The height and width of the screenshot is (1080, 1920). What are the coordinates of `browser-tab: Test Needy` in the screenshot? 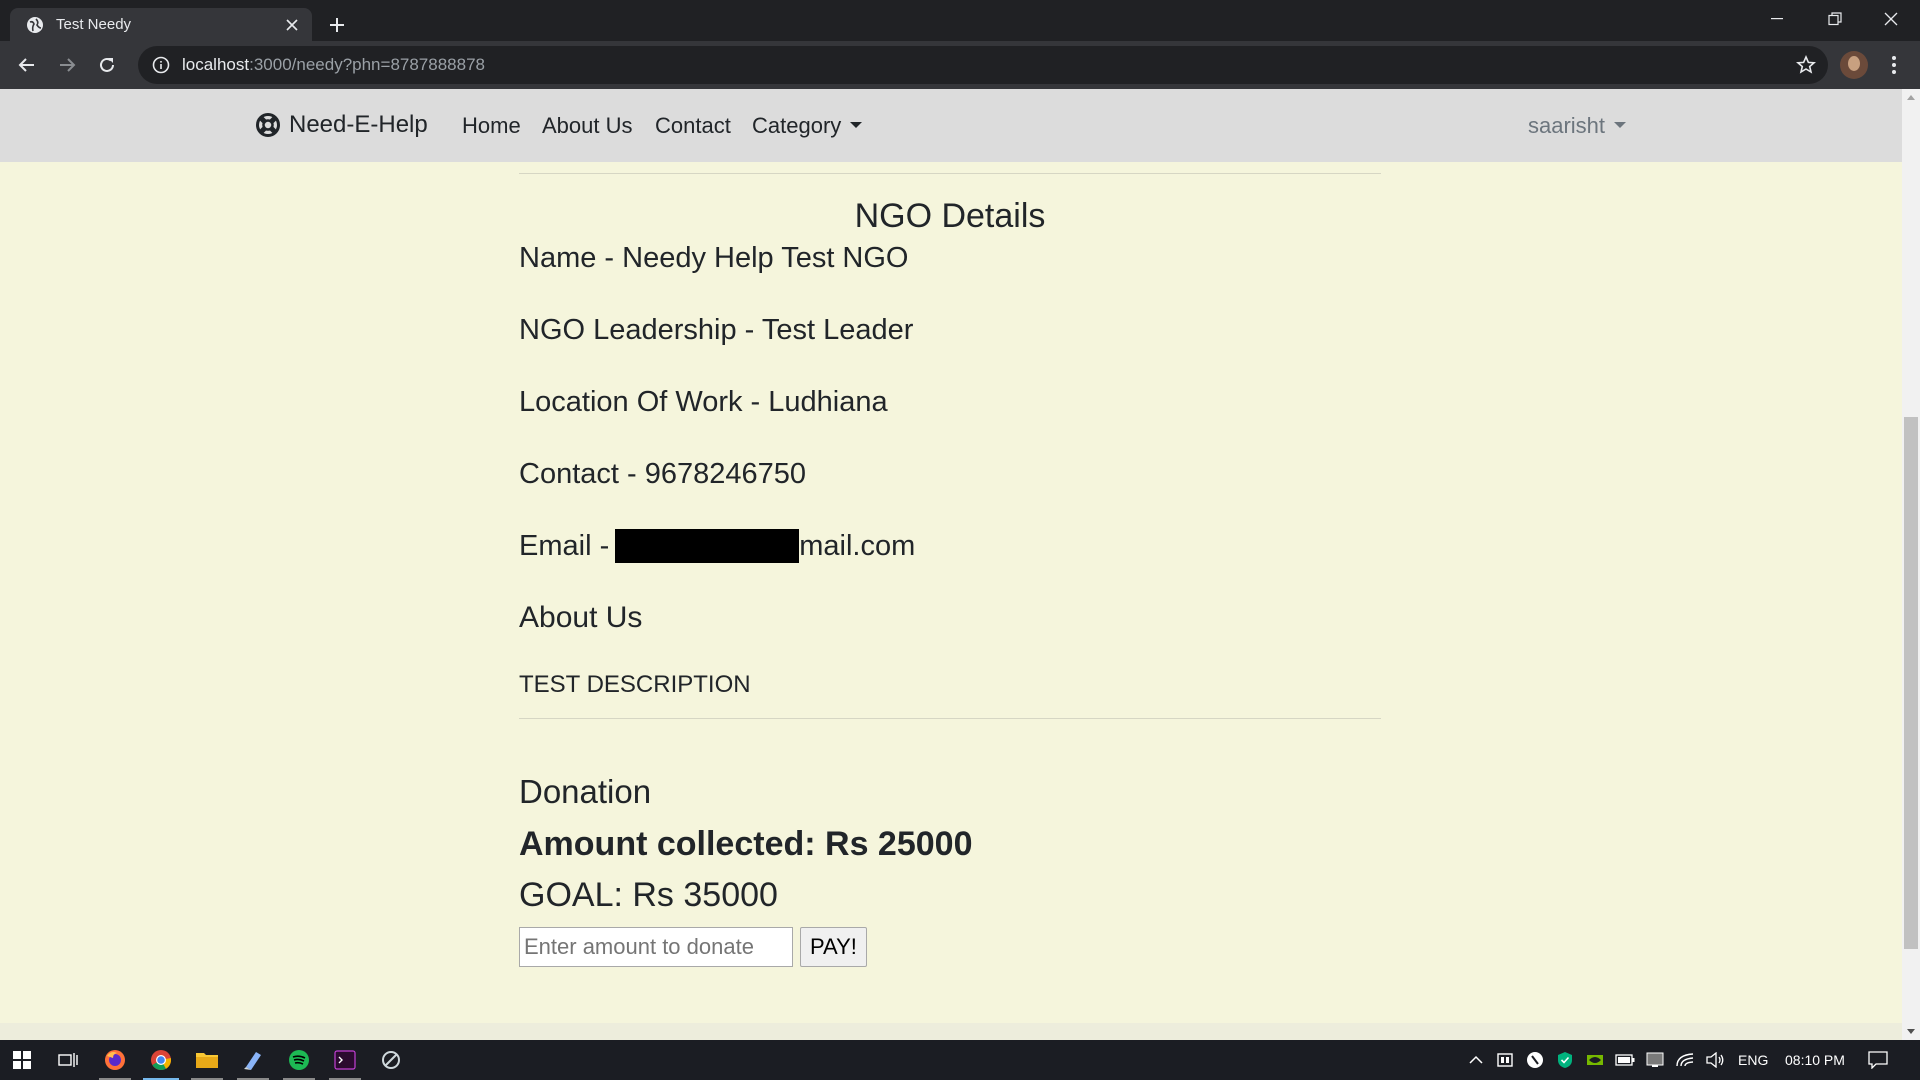 It's located at (161, 24).